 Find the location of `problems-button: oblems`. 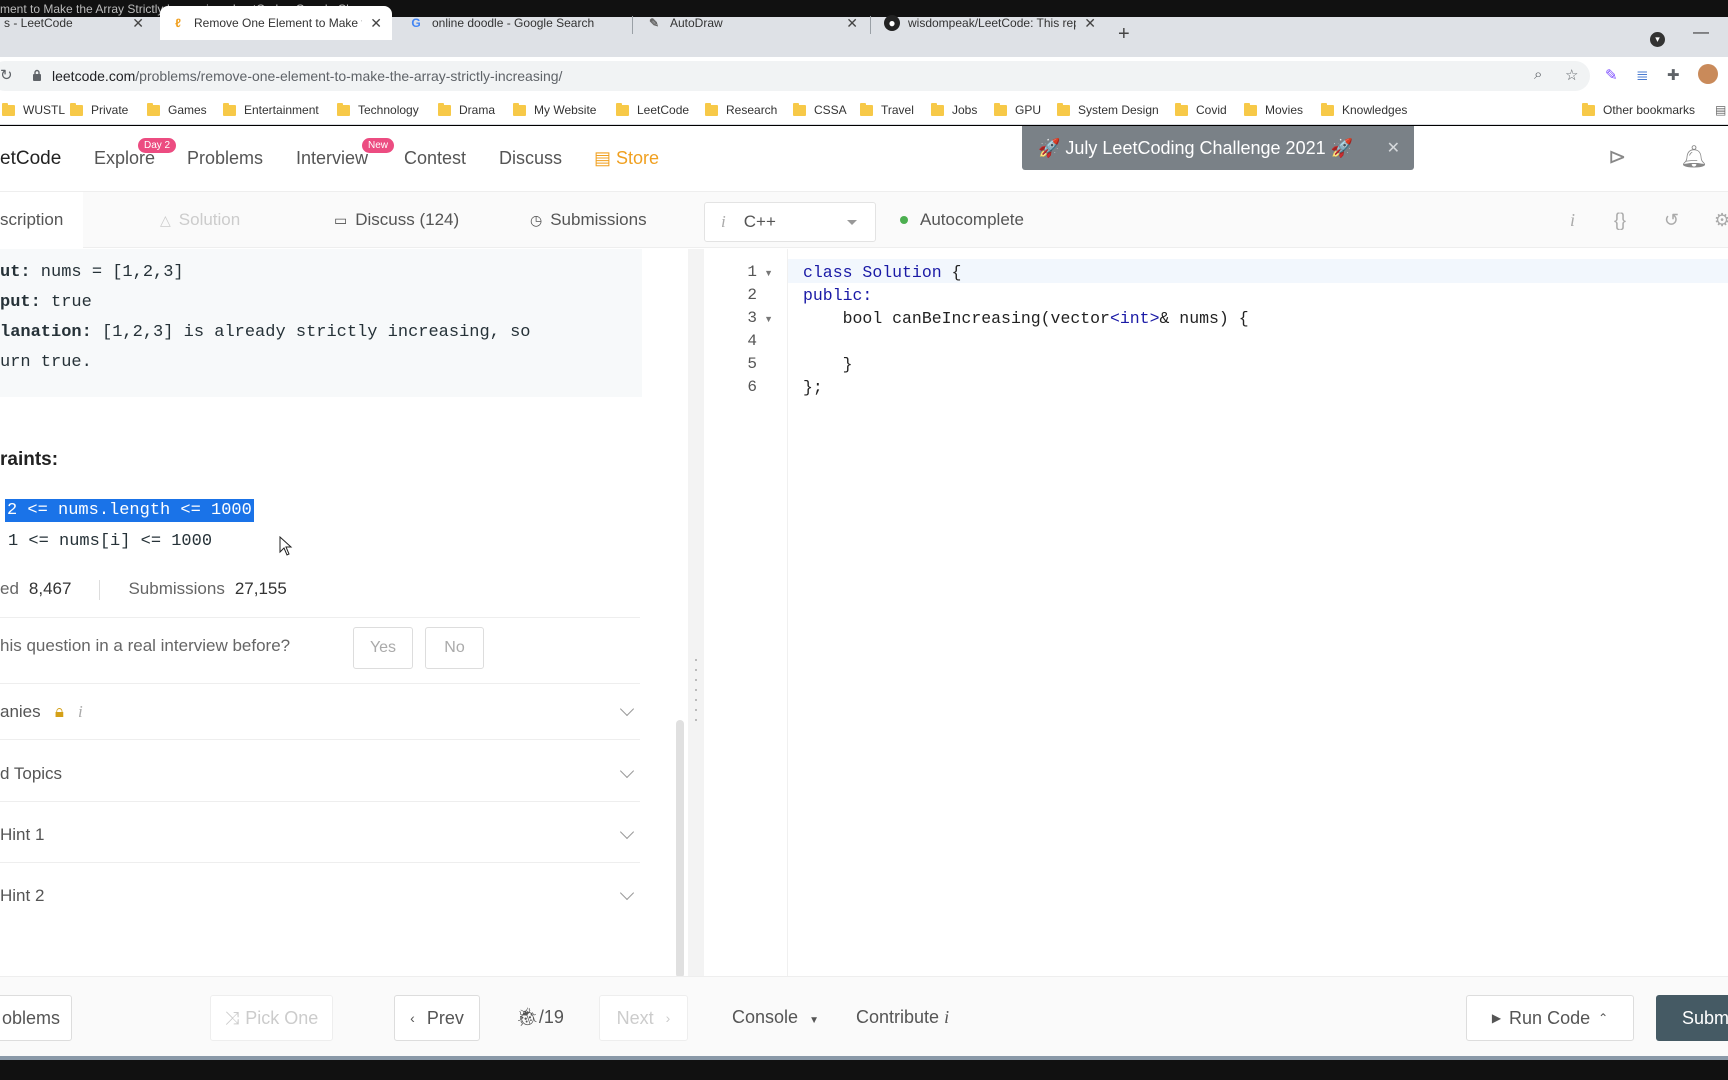

problems-button: oblems is located at coordinates (36, 1018).